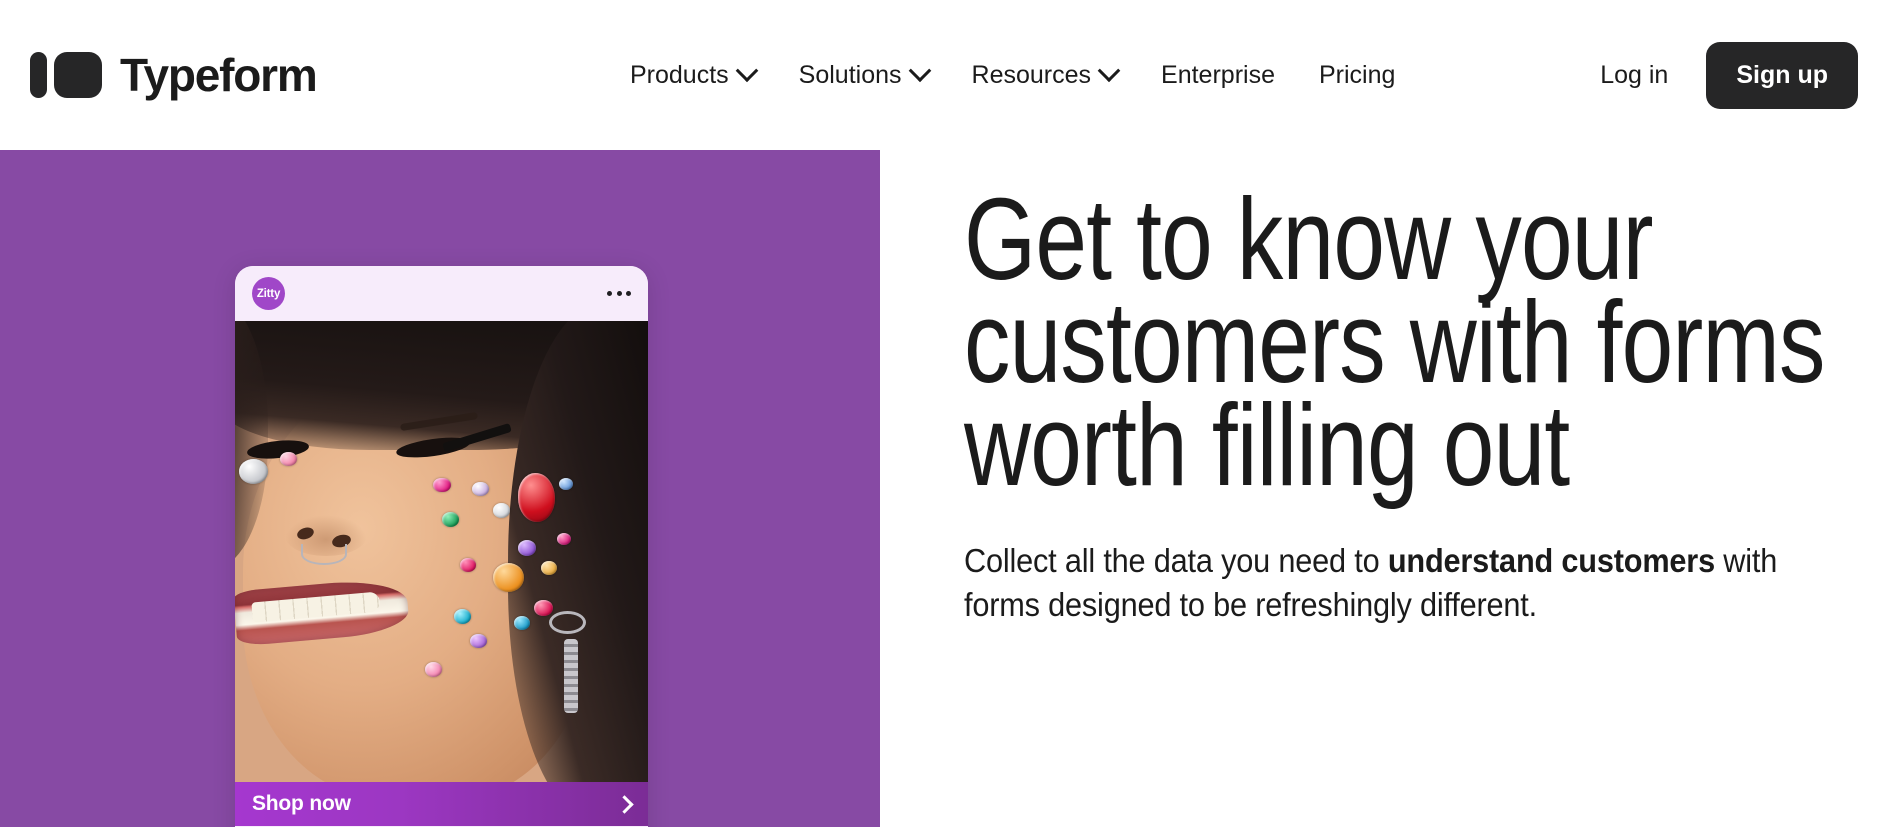 The width and height of the screenshot is (1892, 827). What do you see at coordinates (624, 804) in the screenshot?
I see `chevron-right-icon` at bounding box center [624, 804].